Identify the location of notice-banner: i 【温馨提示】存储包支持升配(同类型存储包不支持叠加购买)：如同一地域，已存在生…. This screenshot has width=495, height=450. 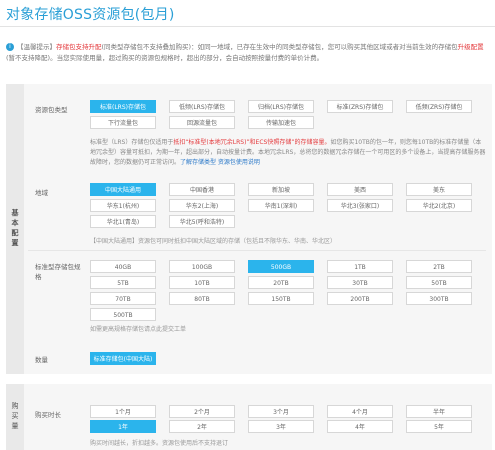
(247, 53).